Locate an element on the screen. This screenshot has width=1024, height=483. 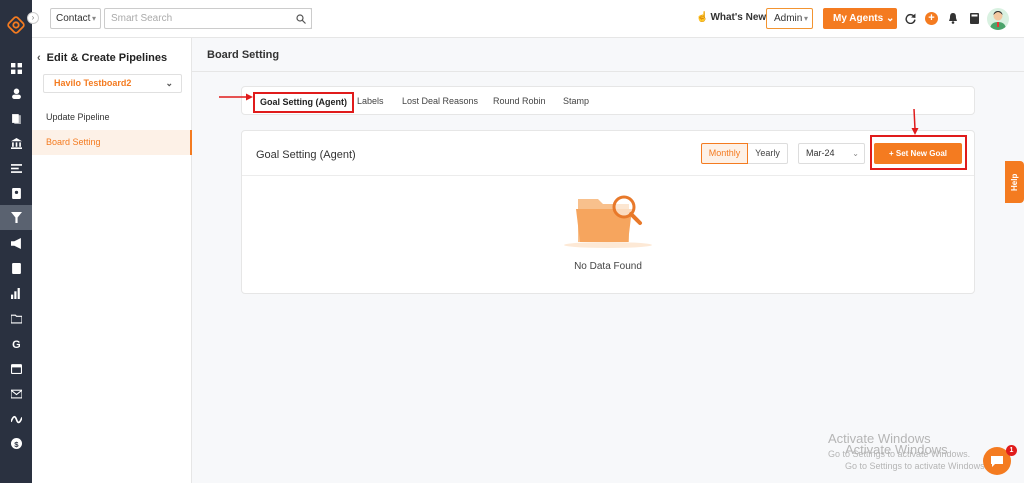
period-yearly-toggle: Yearly is located at coordinates (768, 153).